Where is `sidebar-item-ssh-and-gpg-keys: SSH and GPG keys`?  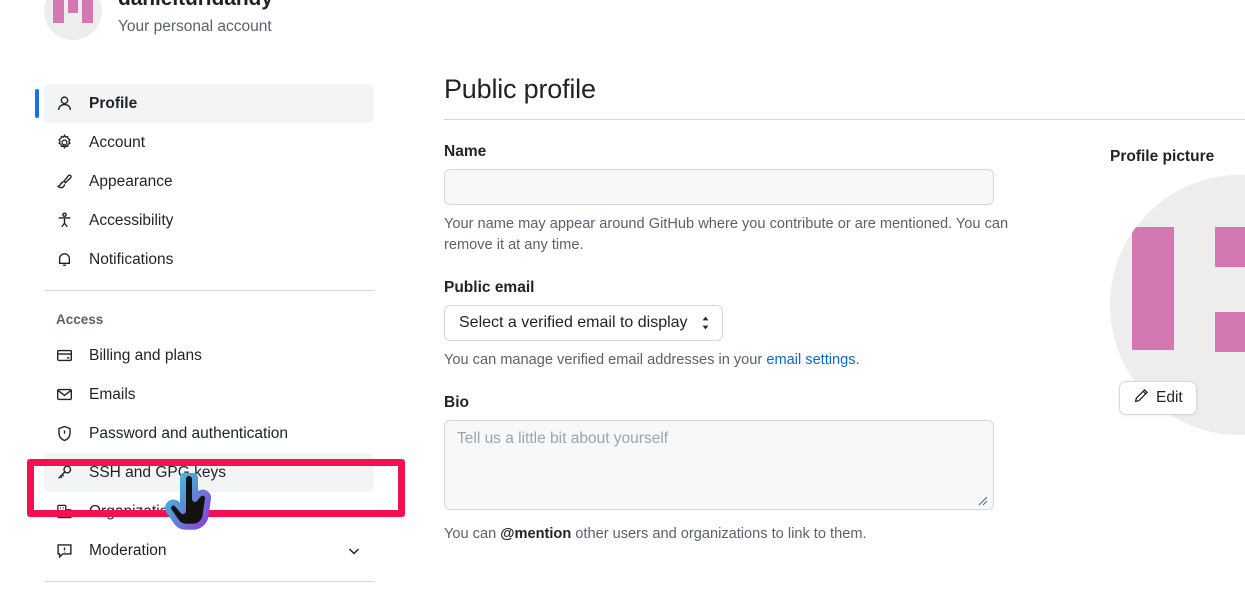
sidebar-item-ssh-and-gpg-keys: SSH and GPG keys is located at coordinates (209, 472).